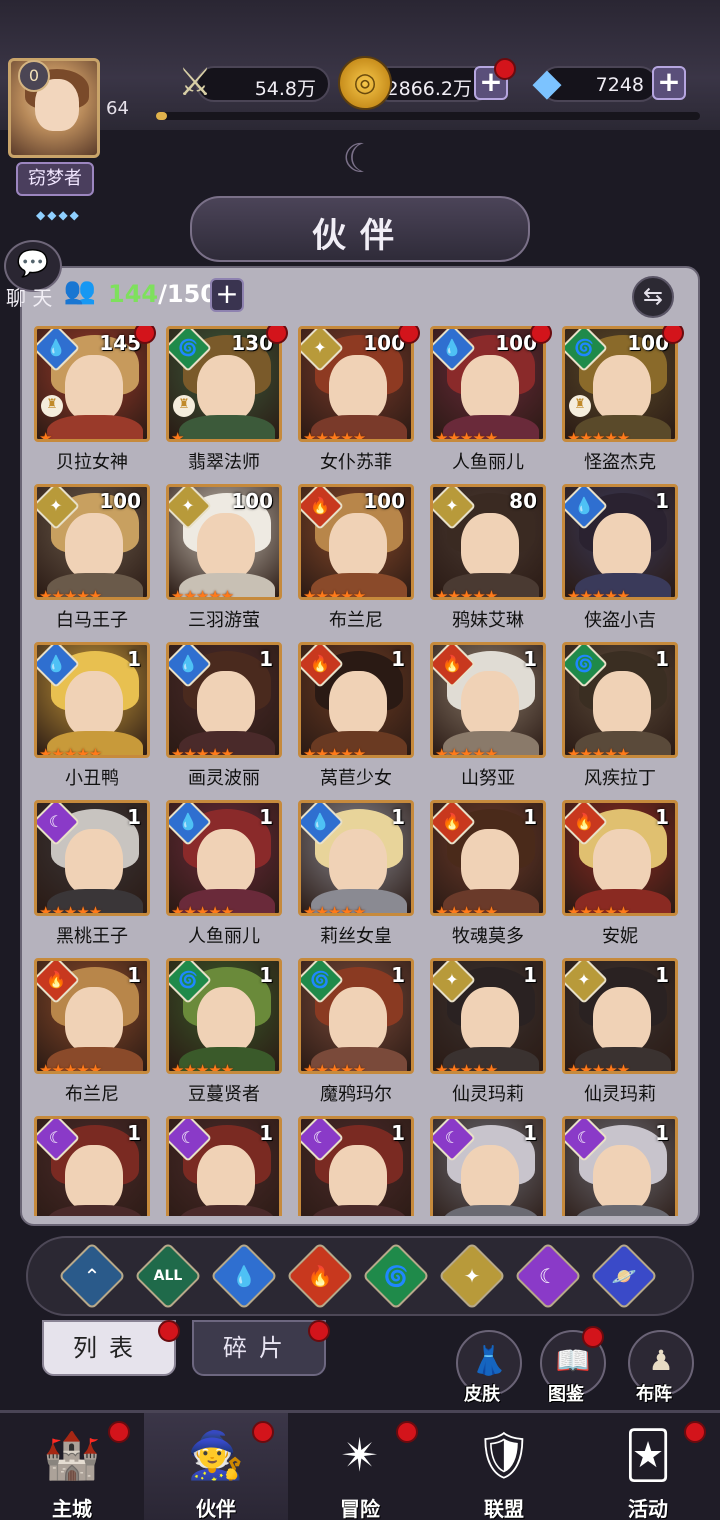  I want to click on swap-arrows-icon: ⇆, so click(653, 296).